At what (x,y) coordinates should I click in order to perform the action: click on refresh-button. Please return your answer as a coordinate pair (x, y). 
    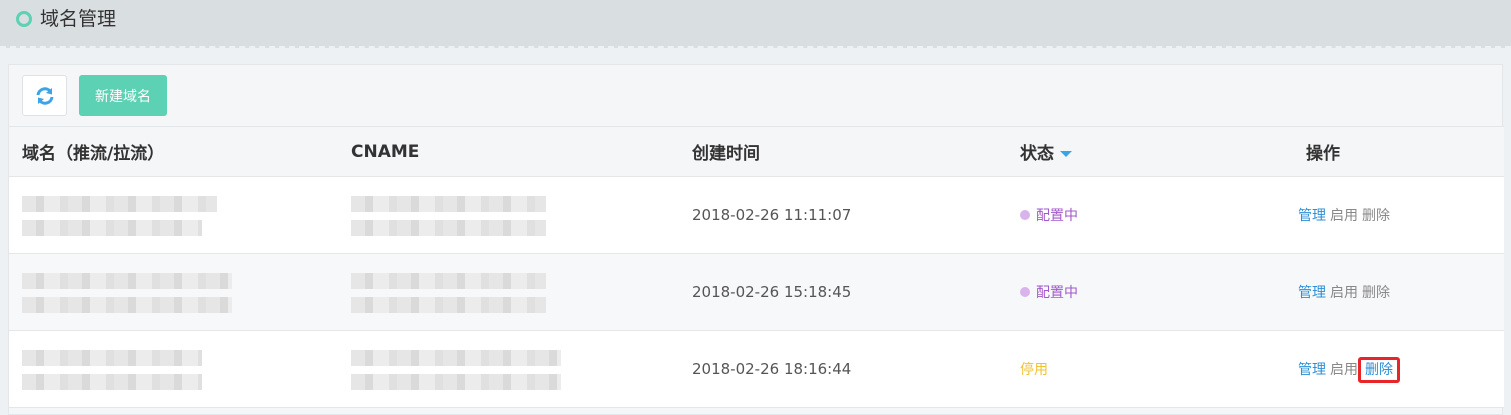
    Looking at the image, I should click on (44, 95).